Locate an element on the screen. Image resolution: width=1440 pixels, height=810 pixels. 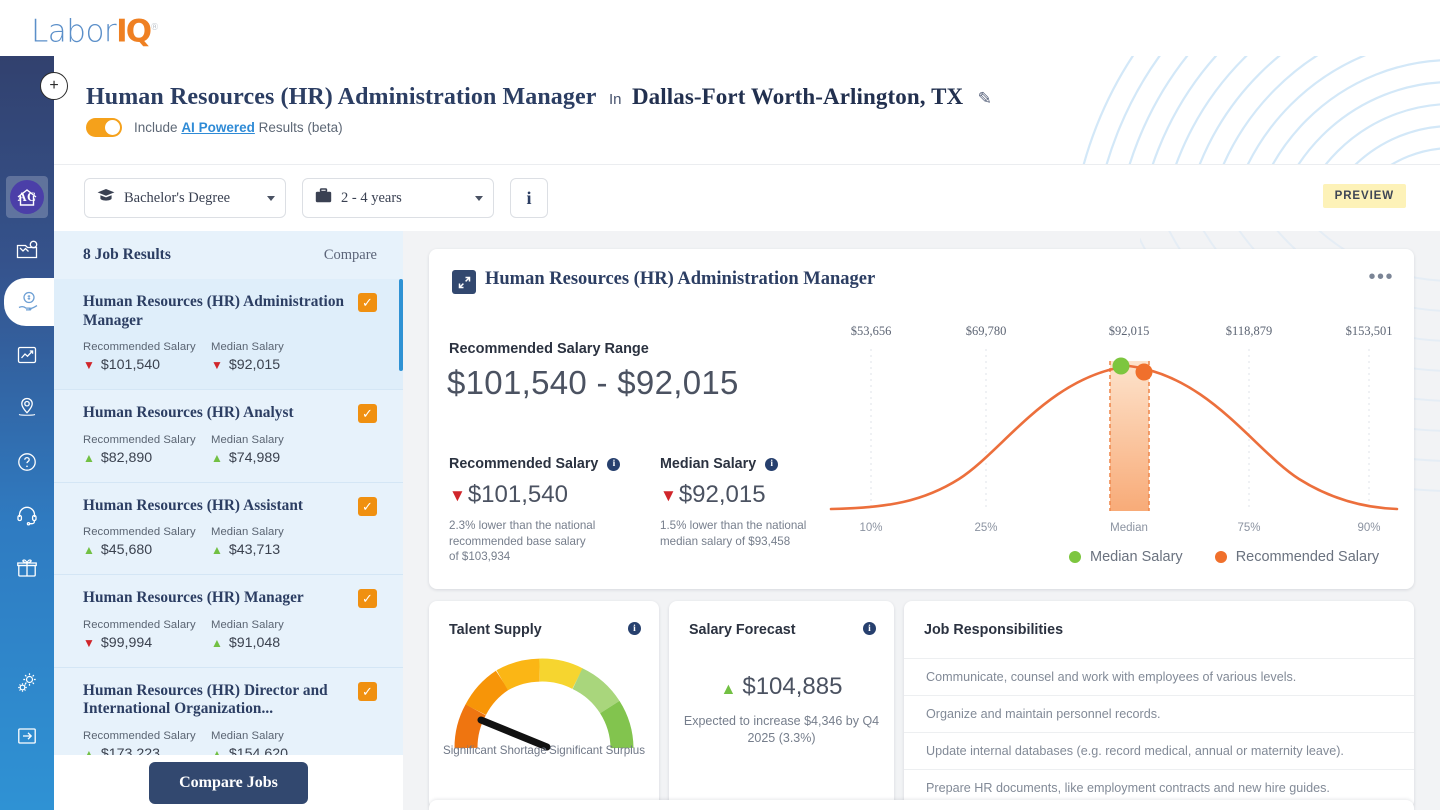
laboriq-logo: LaborIQ® is located at coordinates (95, 29).